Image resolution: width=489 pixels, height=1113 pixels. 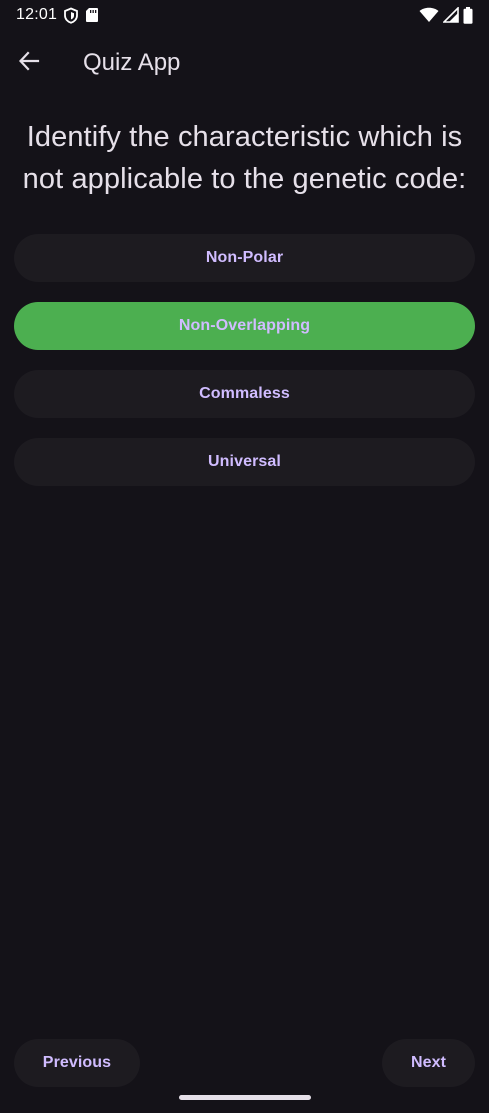 I want to click on previous-label: Previous, so click(x=77, y=1062).